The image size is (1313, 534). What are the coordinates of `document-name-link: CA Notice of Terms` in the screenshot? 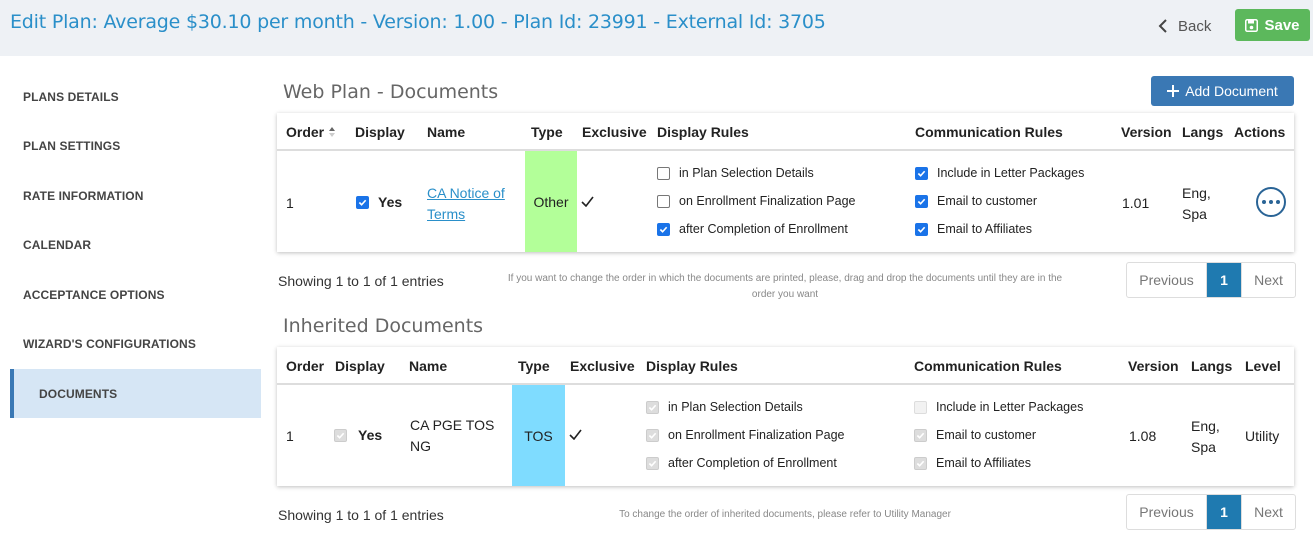 It's located at (466, 204).